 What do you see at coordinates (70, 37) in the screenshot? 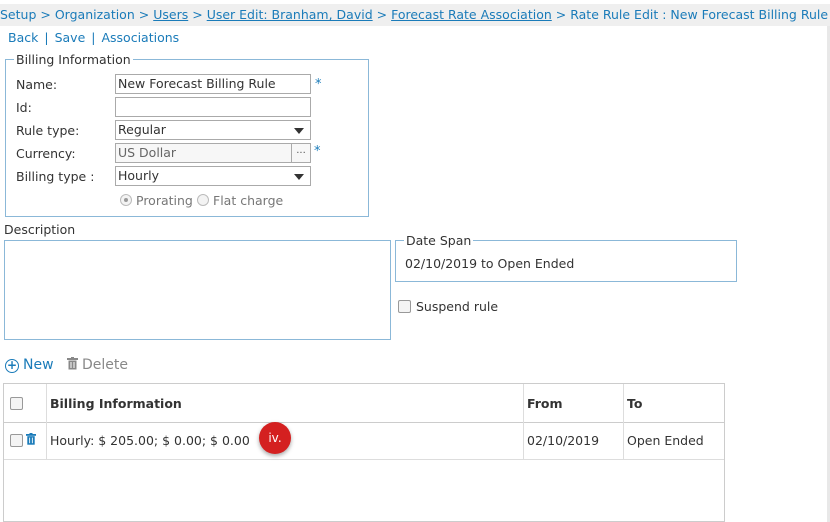
I see `save-link: Save` at bounding box center [70, 37].